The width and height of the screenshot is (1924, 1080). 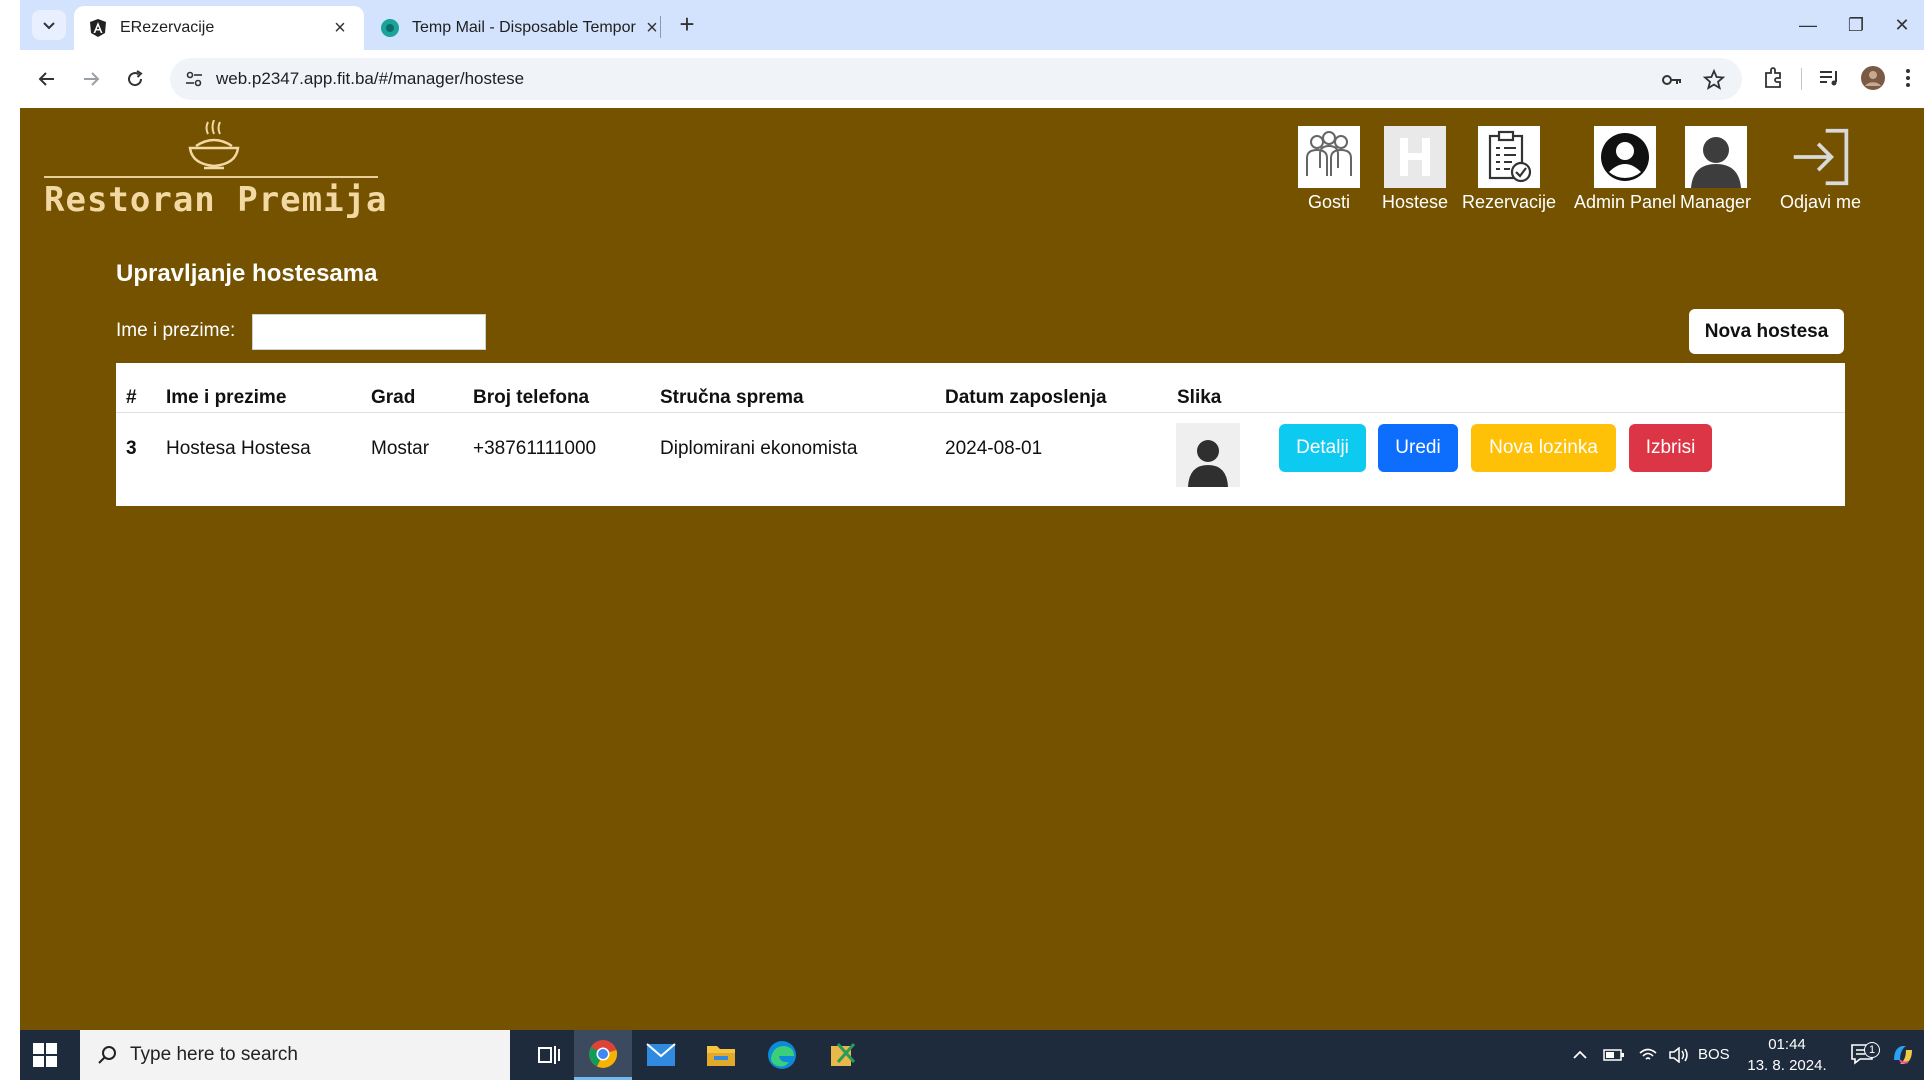 I want to click on forward-button, so click(x=91, y=79).